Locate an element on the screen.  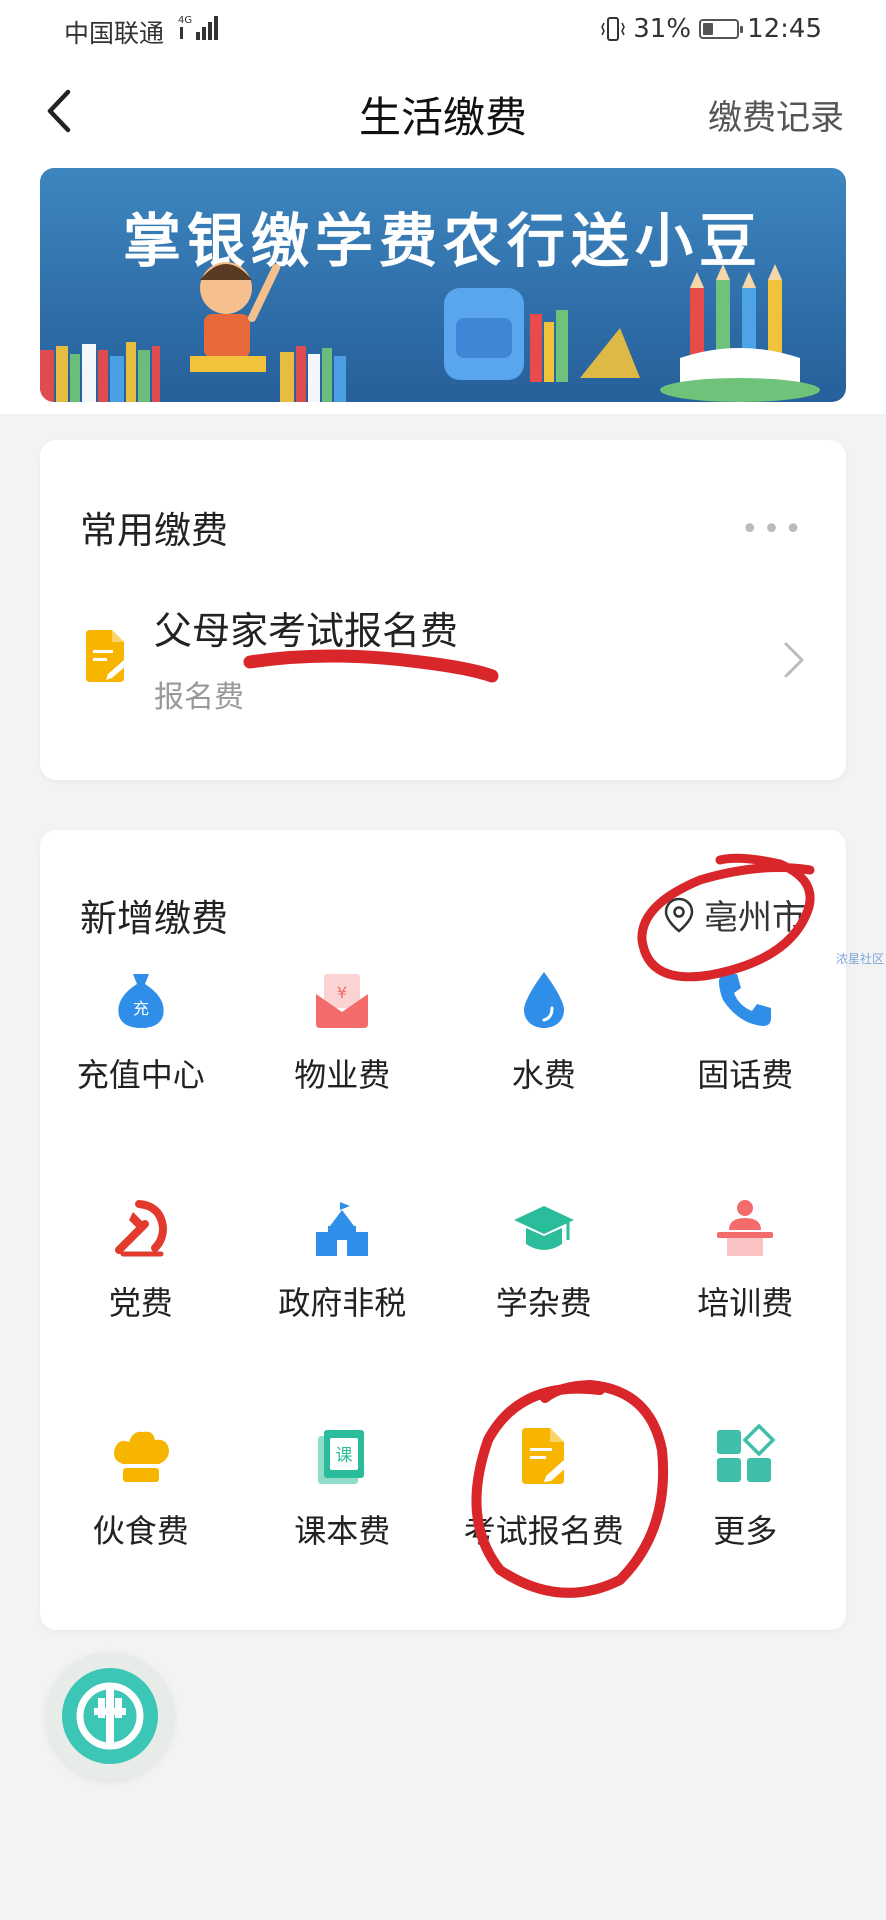
more-dots-icon: ••• is located at coordinates (773, 529).